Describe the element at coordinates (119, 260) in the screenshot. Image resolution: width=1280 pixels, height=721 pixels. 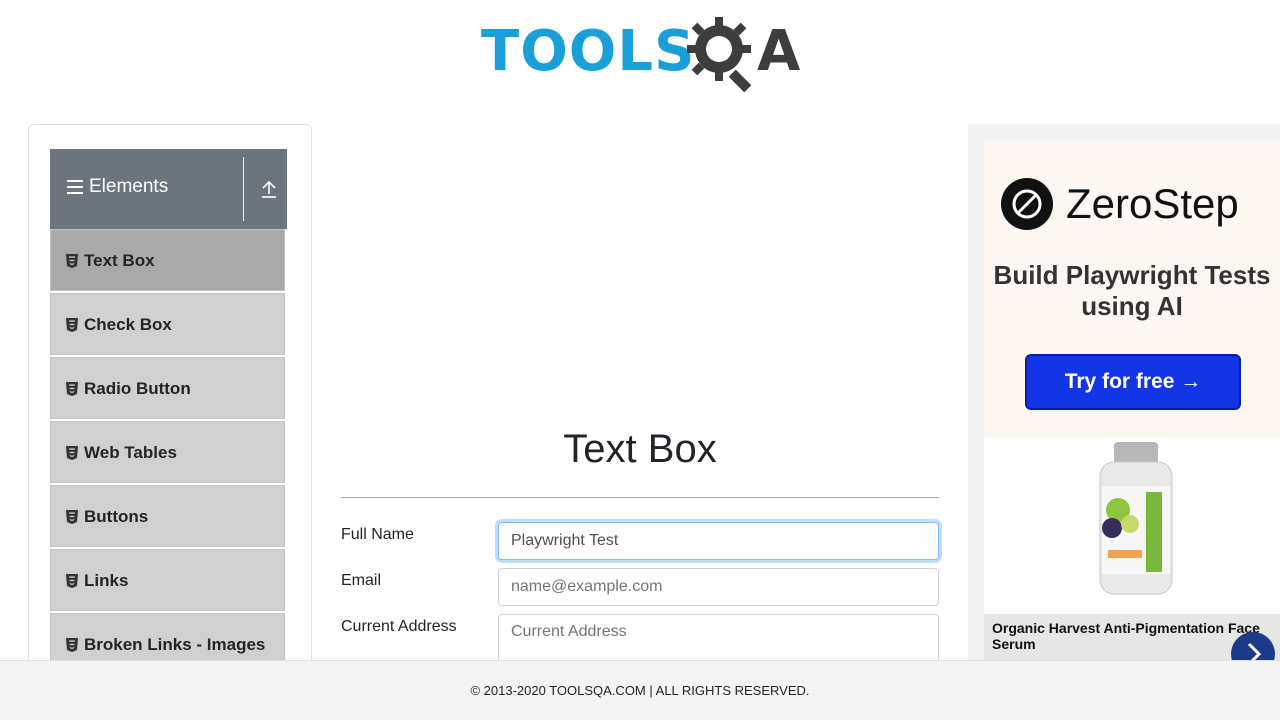
I see `sidebar-item-label: Text Box` at that location.